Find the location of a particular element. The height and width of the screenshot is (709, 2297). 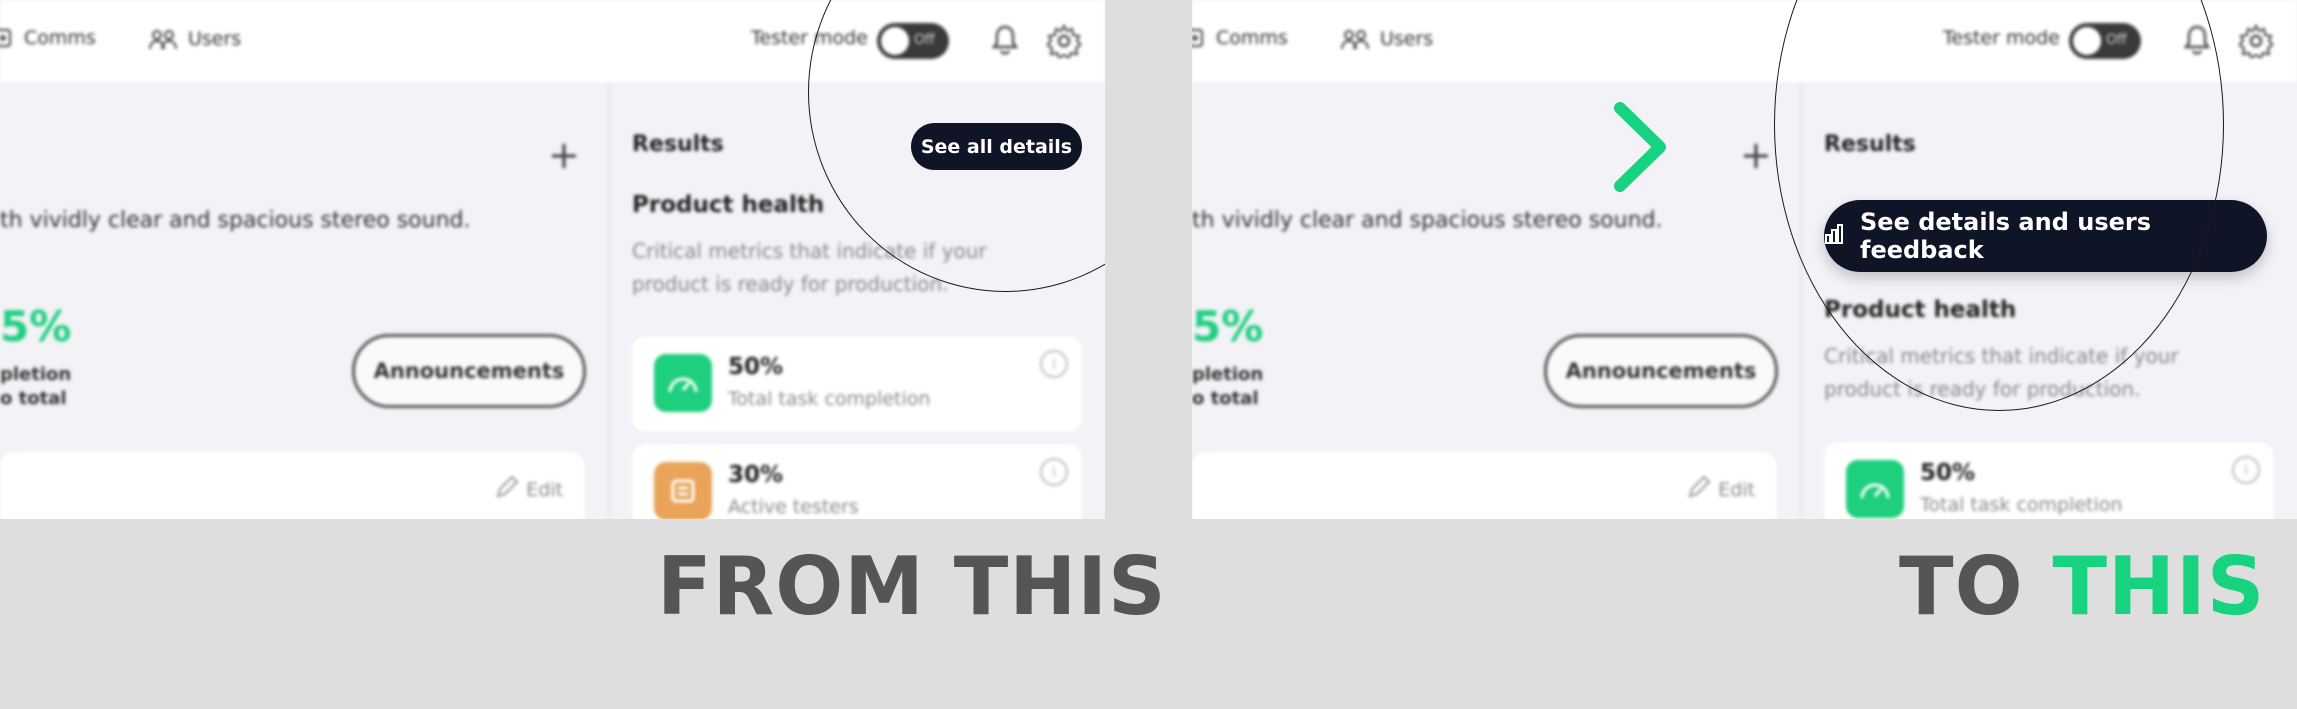

see-details-and-feedback-button: See details and users feedback is located at coordinates (2045, 236).